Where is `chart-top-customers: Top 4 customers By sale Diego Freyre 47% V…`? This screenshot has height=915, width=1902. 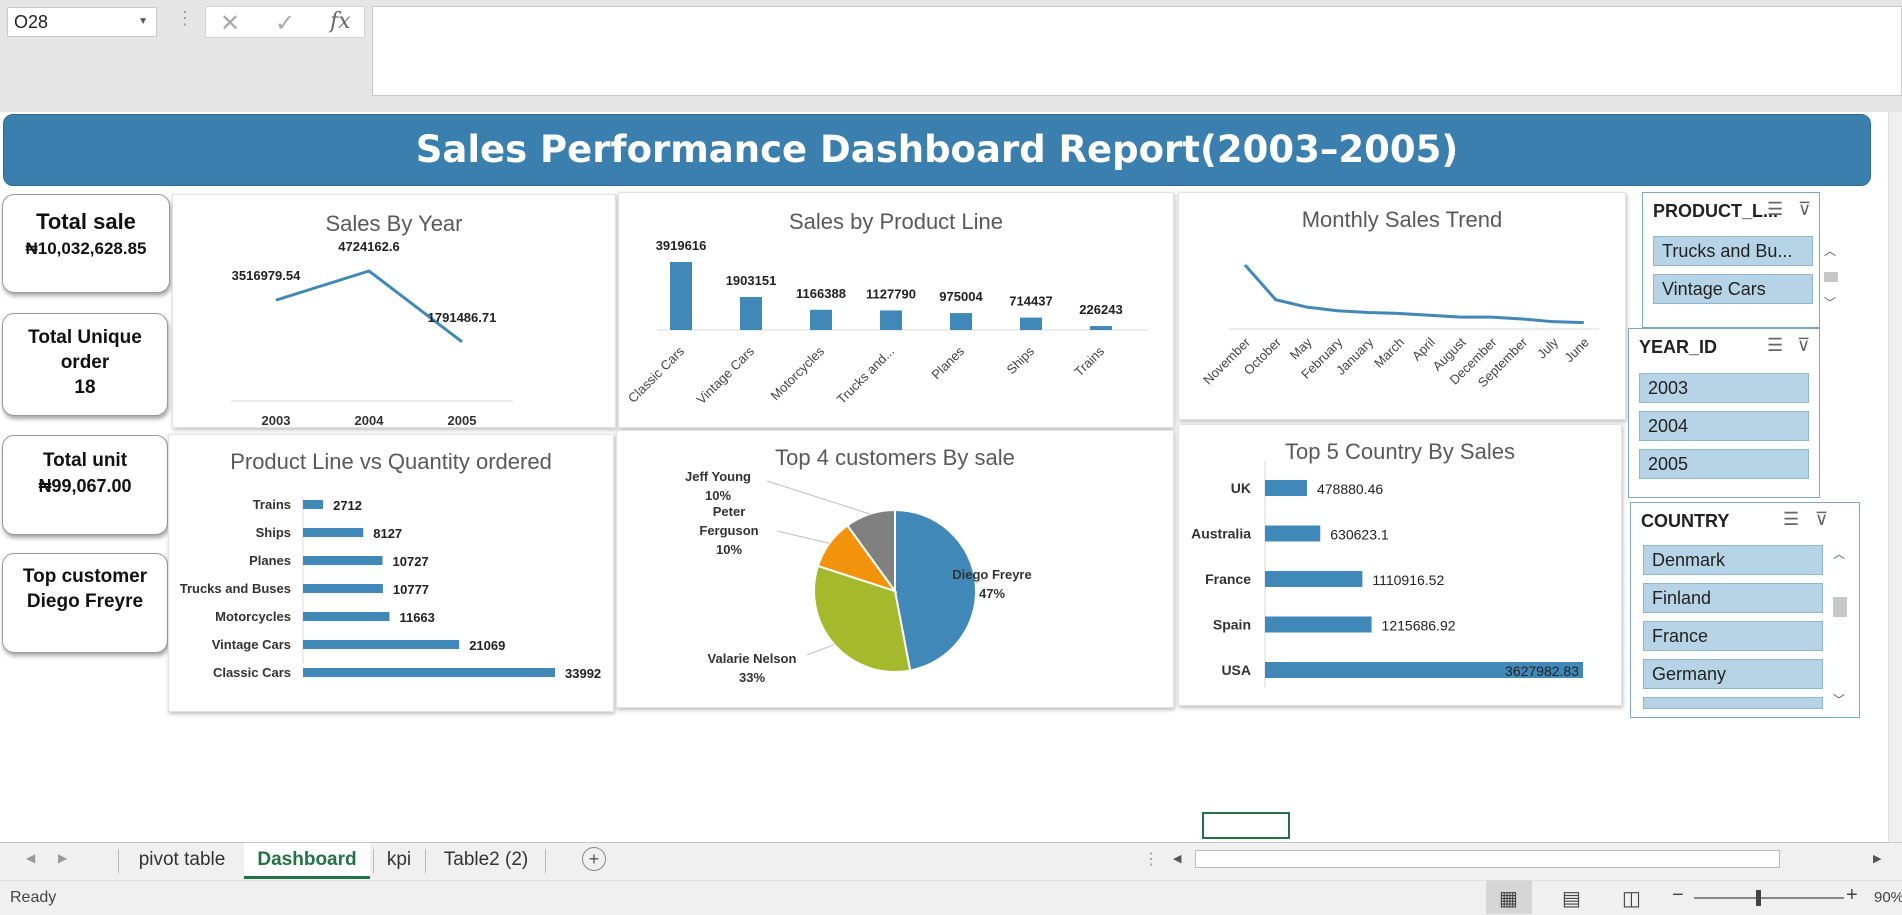 chart-top-customers: Top 4 customers By sale Diego Freyre 47% V… is located at coordinates (895, 569).